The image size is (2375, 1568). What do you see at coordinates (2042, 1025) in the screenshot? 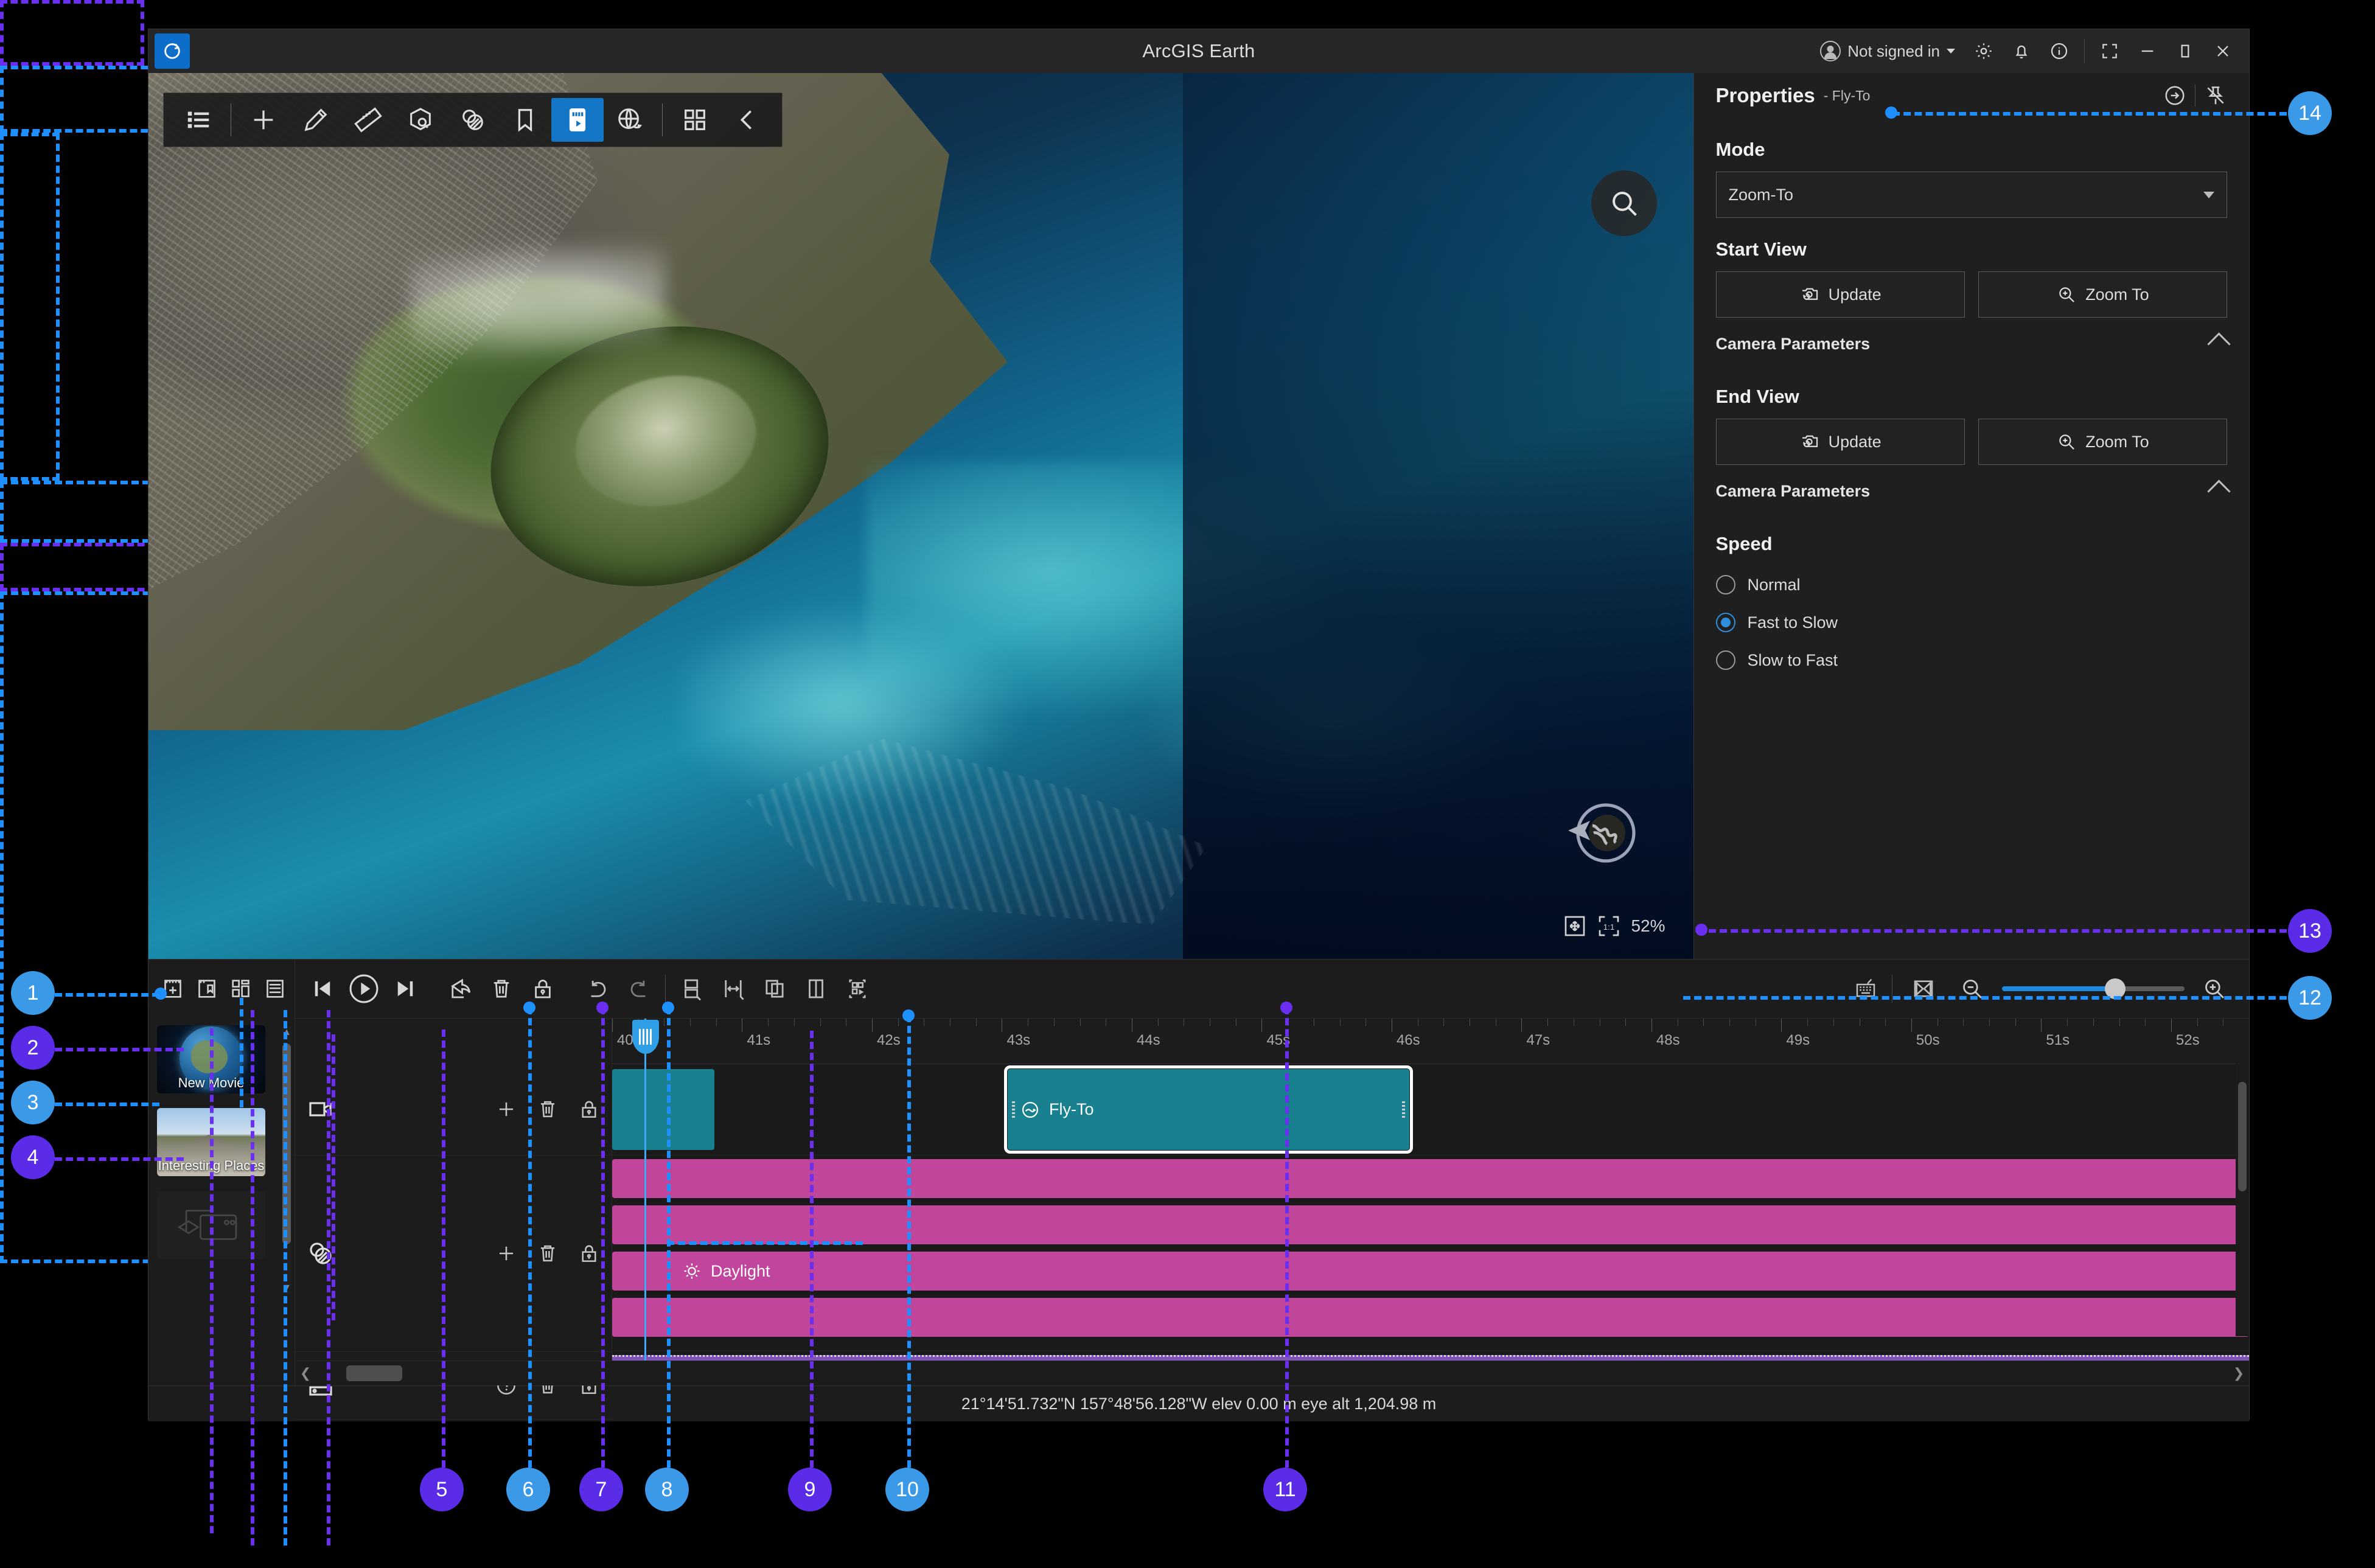
I see `ruler-tick-major` at bounding box center [2042, 1025].